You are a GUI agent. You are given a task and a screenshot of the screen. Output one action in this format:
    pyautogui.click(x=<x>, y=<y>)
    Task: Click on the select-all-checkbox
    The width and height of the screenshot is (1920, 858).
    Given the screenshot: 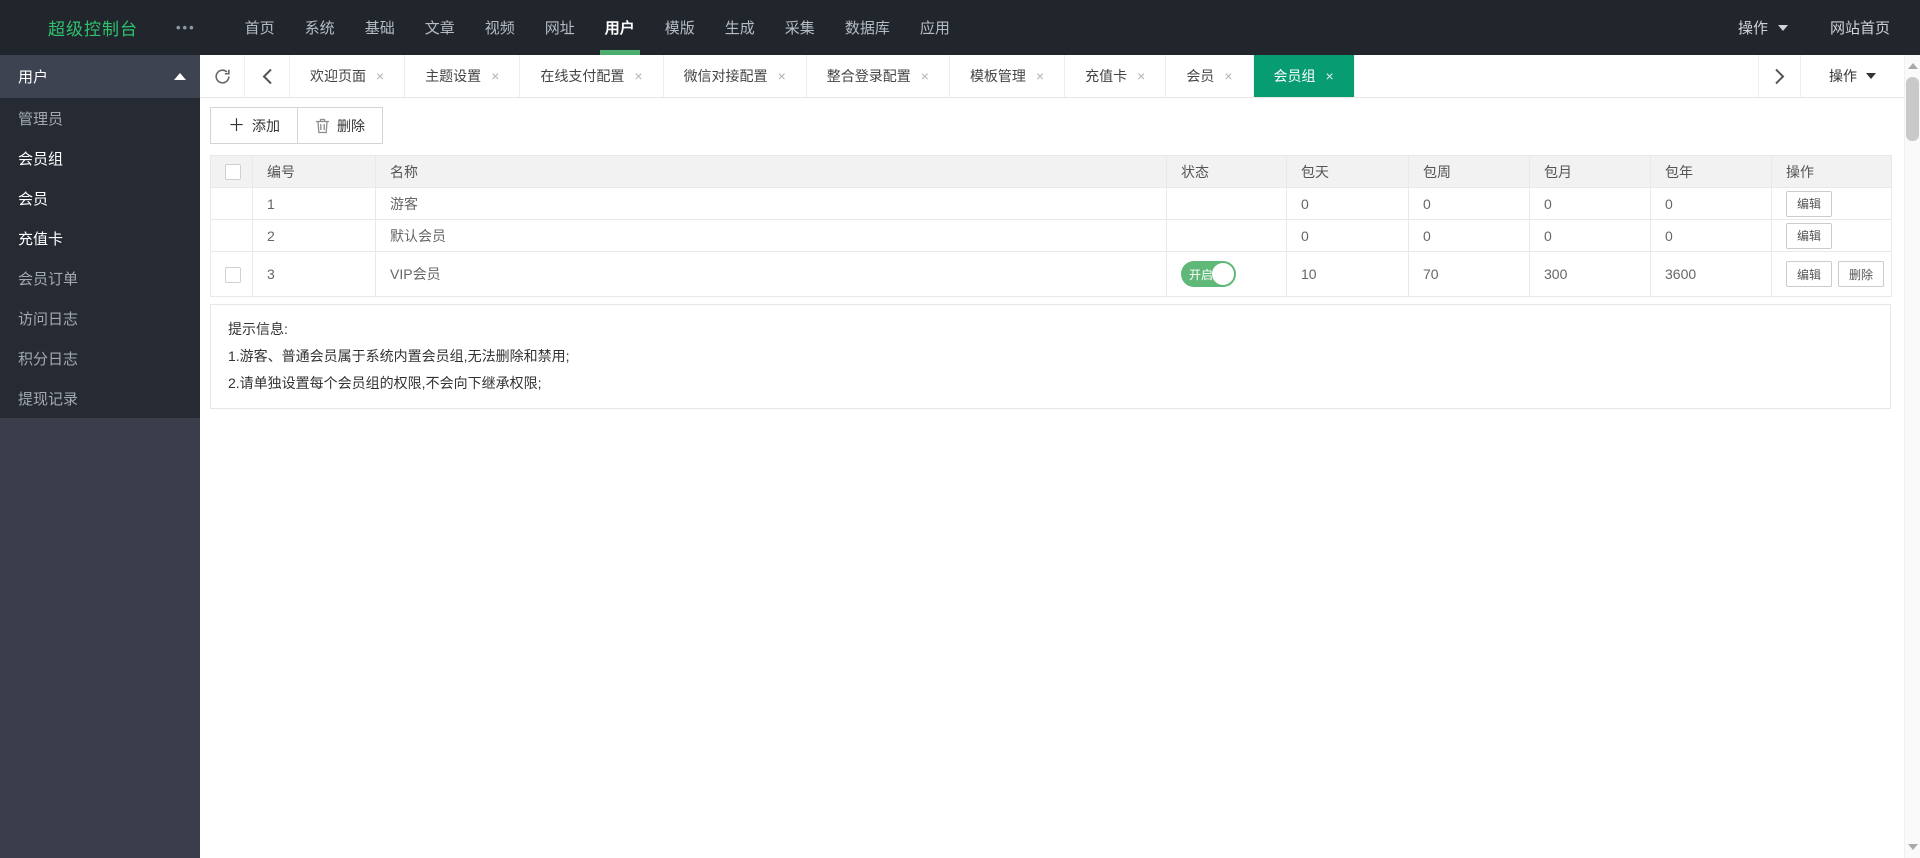 What is the action you would take?
    pyautogui.click(x=233, y=172)
    